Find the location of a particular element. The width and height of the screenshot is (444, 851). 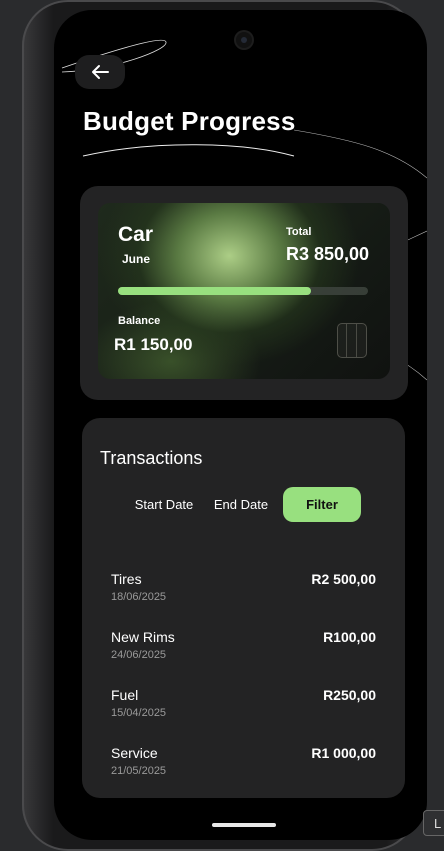

budget-progress-bar is located at coordinates (243, 291).